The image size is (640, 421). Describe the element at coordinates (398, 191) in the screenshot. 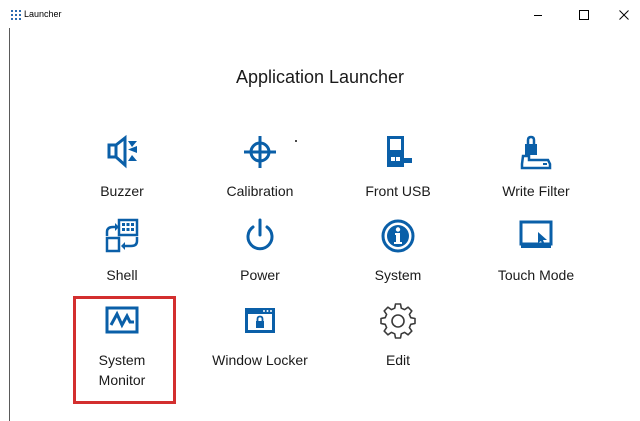

I see `tile-label: Front USB` at that location.